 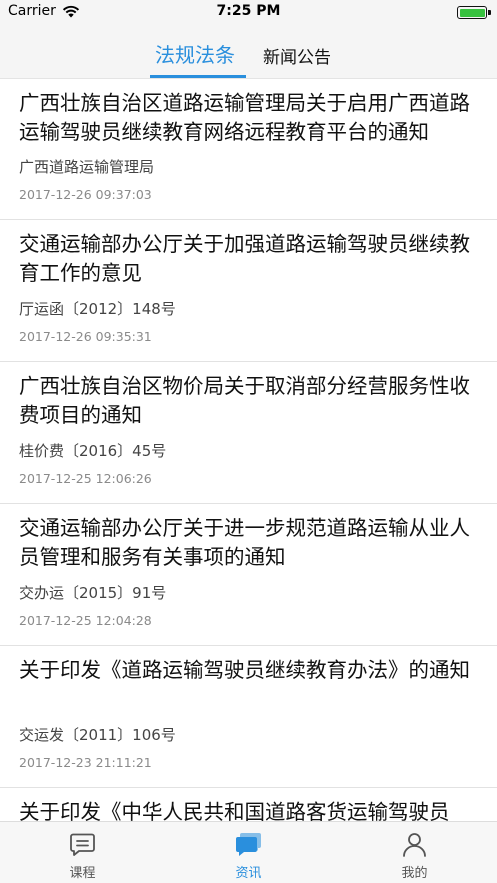 I want to click on item-source: 交运发〔2011〕106号, so click(x=97, y=735).